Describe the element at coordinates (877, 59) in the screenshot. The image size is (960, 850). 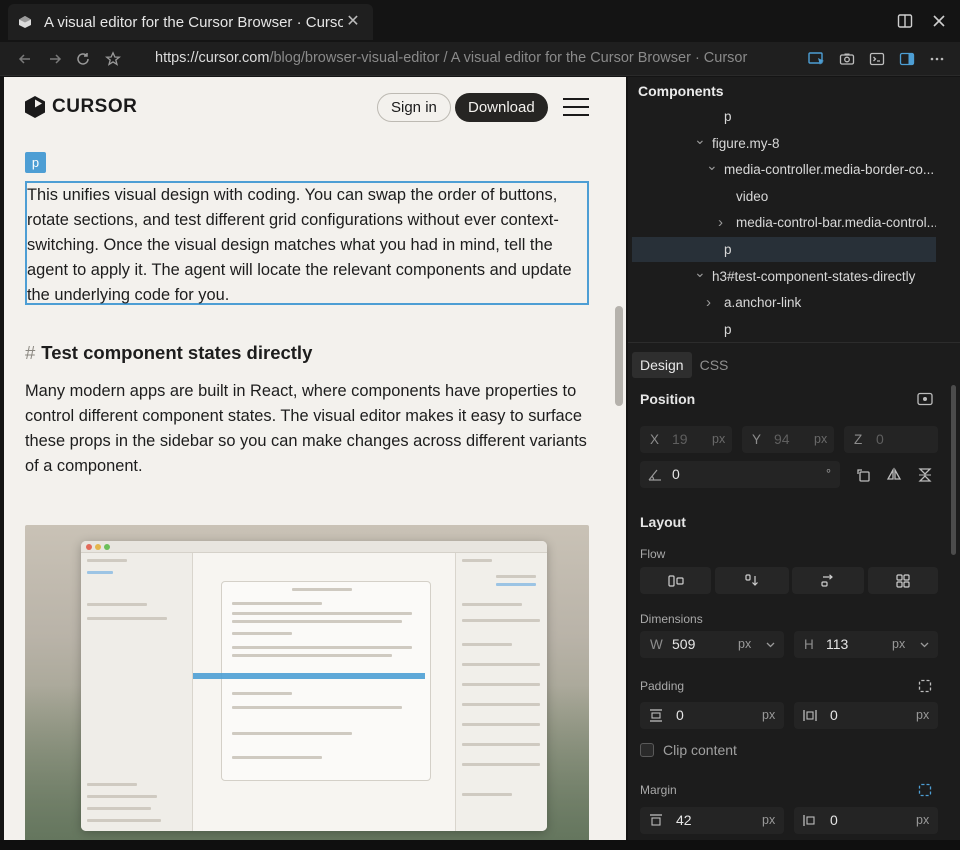
I see `console-icon` at that location.